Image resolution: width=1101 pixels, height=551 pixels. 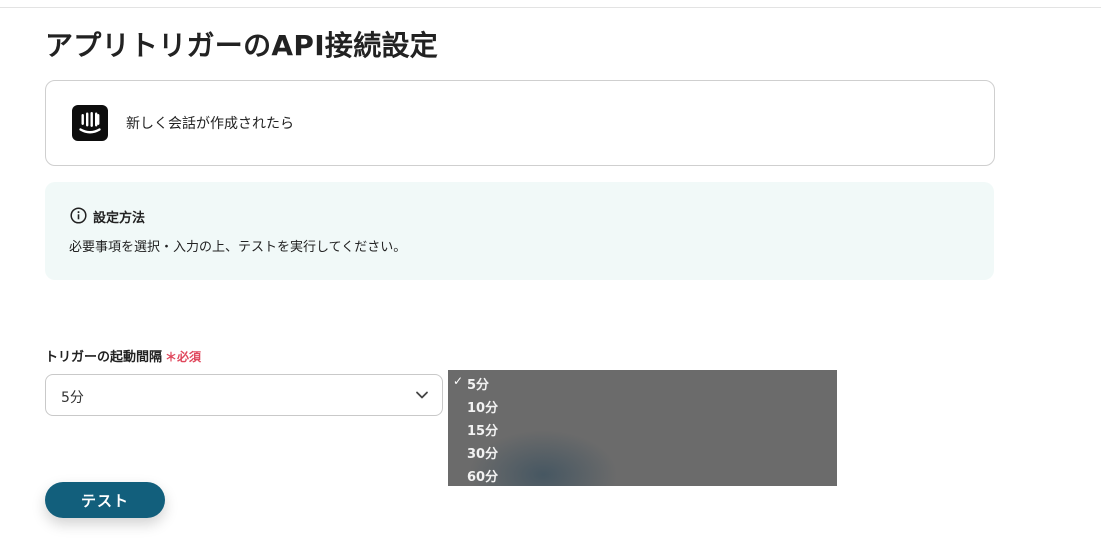 What do you see at coordinates (642, 428) in the screenshot?
I see `trigger-interval-dropdown: ✓ 5分 10分 15分 30分 60分` at bounding box center [642, 428].